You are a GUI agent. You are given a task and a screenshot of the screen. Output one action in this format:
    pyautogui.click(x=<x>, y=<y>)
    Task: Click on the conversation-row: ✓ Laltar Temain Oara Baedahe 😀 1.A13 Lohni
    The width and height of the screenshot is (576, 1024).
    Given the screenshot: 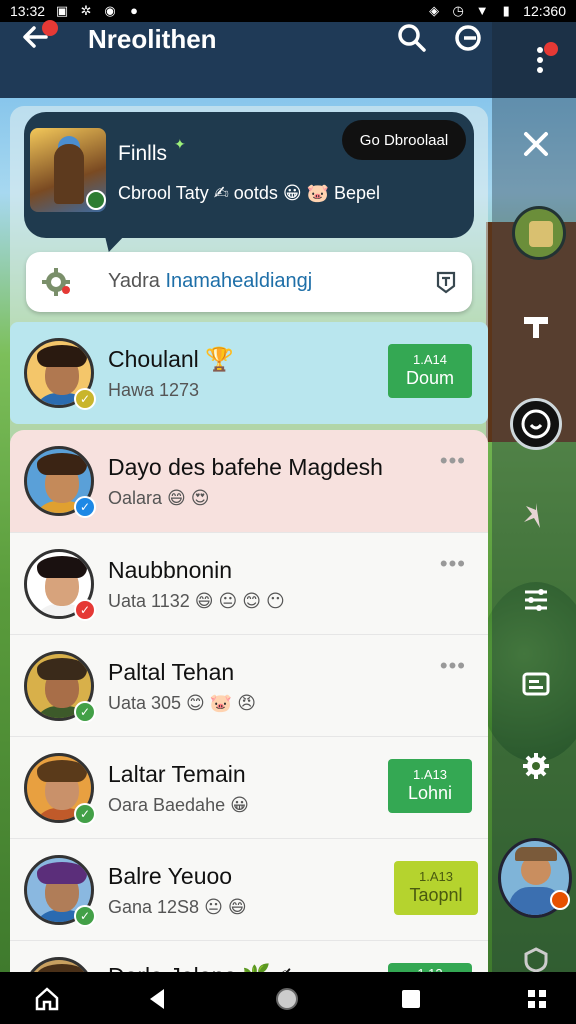 What is the action you would take?
    pyautogui.click(x=249, y=787)
    